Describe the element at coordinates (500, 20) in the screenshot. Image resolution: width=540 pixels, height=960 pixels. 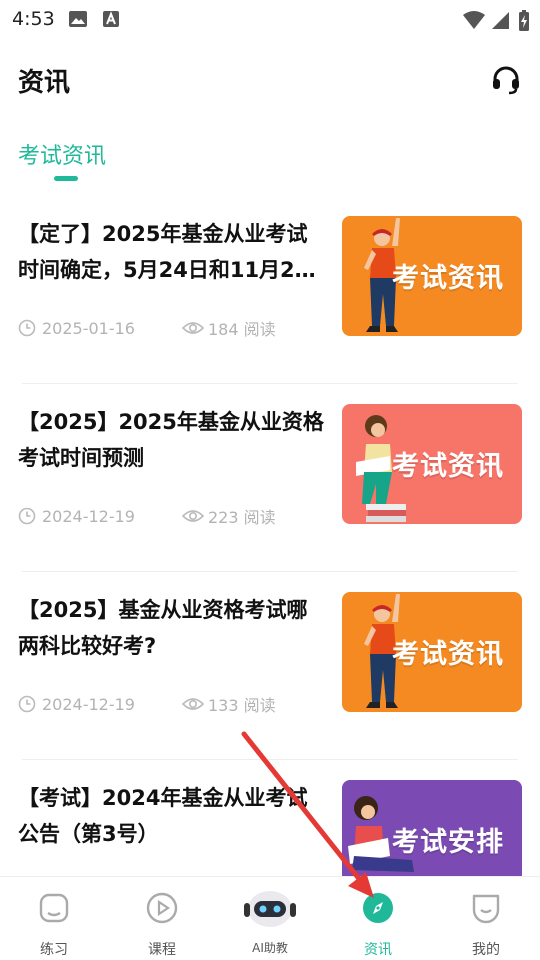
I see `signal-icon` at that location.